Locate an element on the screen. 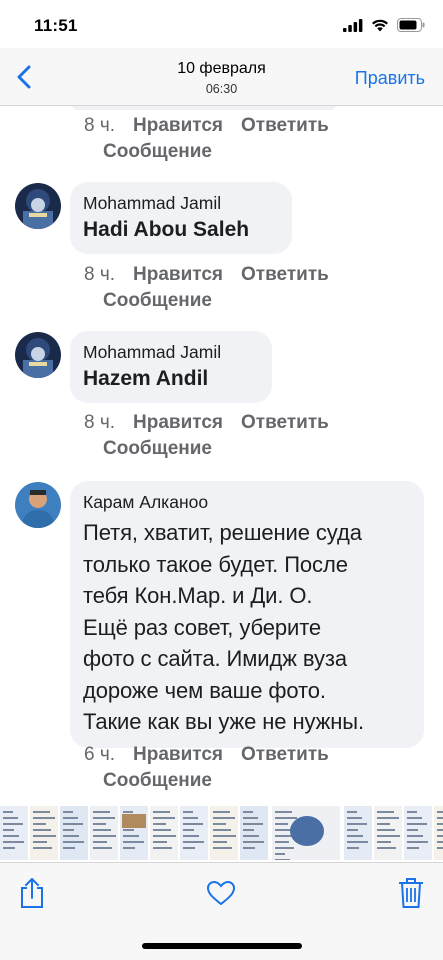  thumbnail-strip is located at coordinates (221, 833).